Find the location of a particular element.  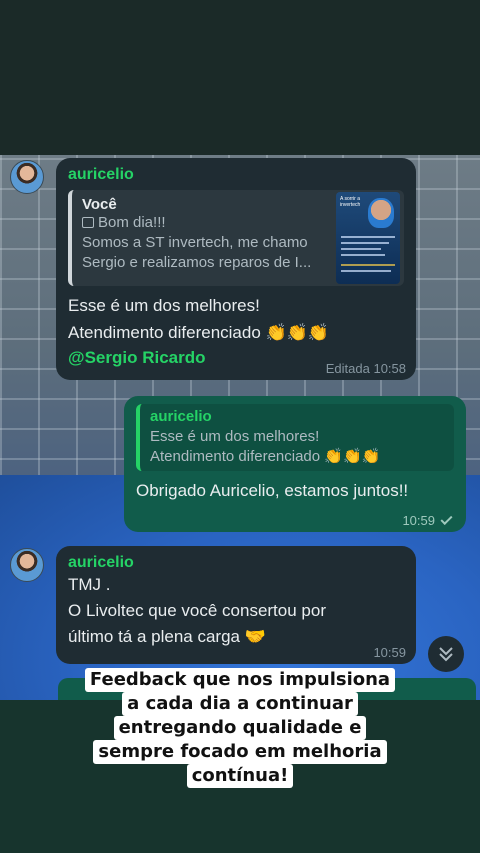

caption-line: entregando qualidade e is located at coordinates (240, 728).